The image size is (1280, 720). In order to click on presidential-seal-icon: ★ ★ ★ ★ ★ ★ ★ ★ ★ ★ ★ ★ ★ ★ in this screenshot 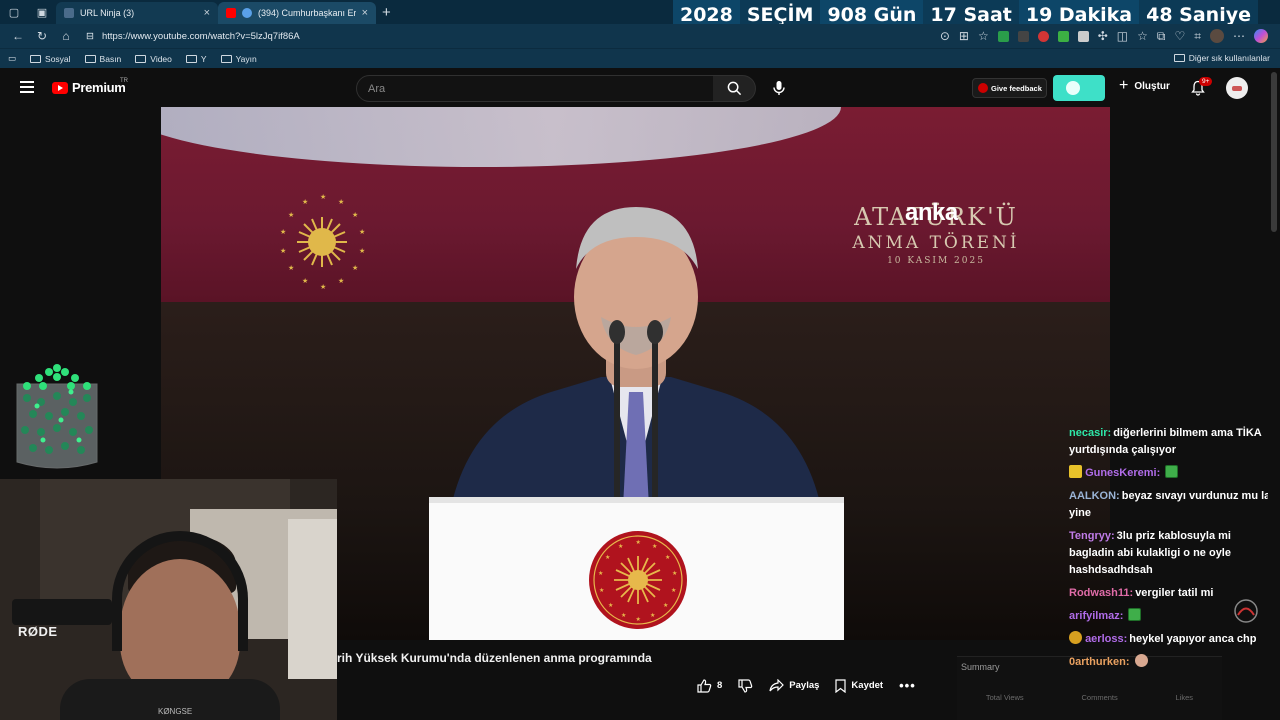, I will do `click(322, 242)`.